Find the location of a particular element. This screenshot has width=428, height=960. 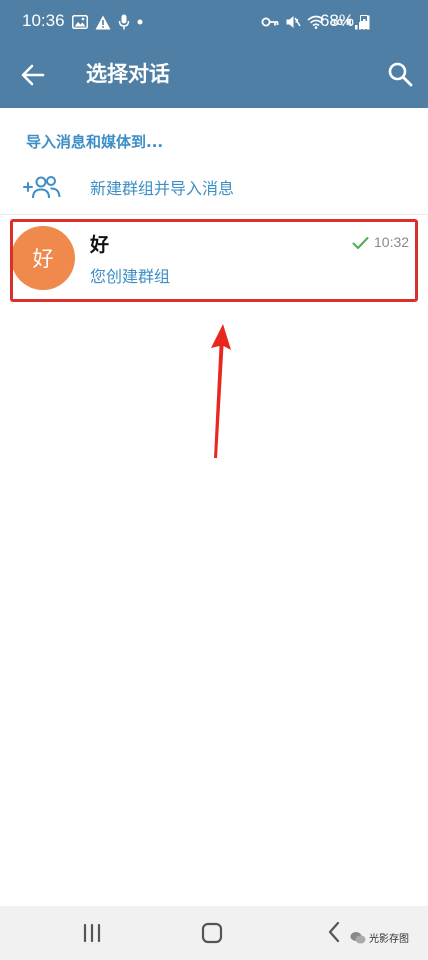

nav-back-icon is located at coordinates (334, 932).